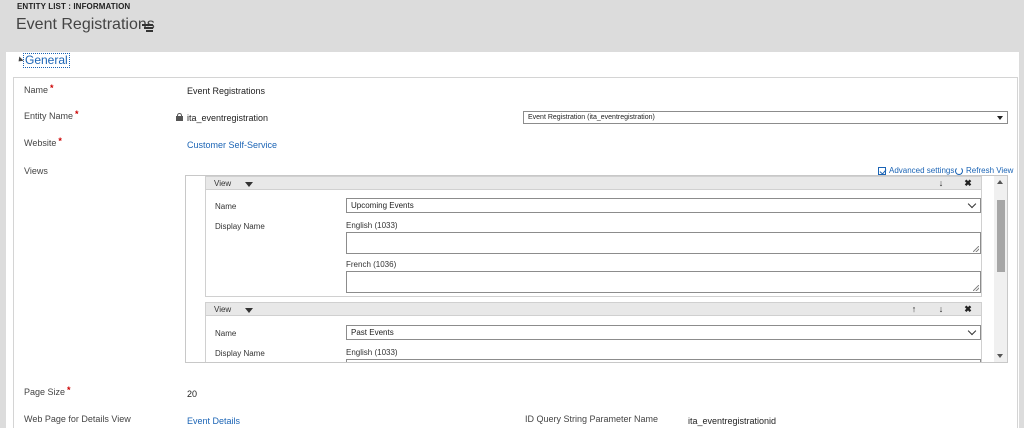  Describe the element at coordinates (47, 391) in the screenshot. I see `page-size-label: Page Size *` at that location.